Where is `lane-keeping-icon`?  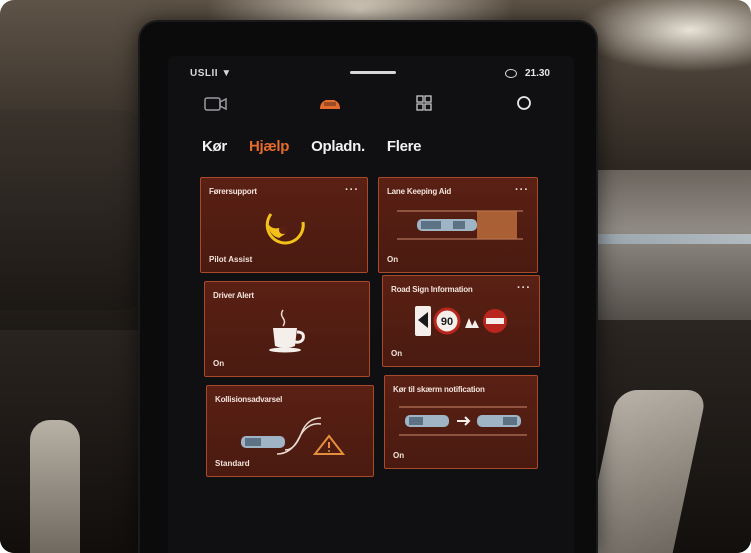
lane-keeping-icon is located at coordinates (460, 225).